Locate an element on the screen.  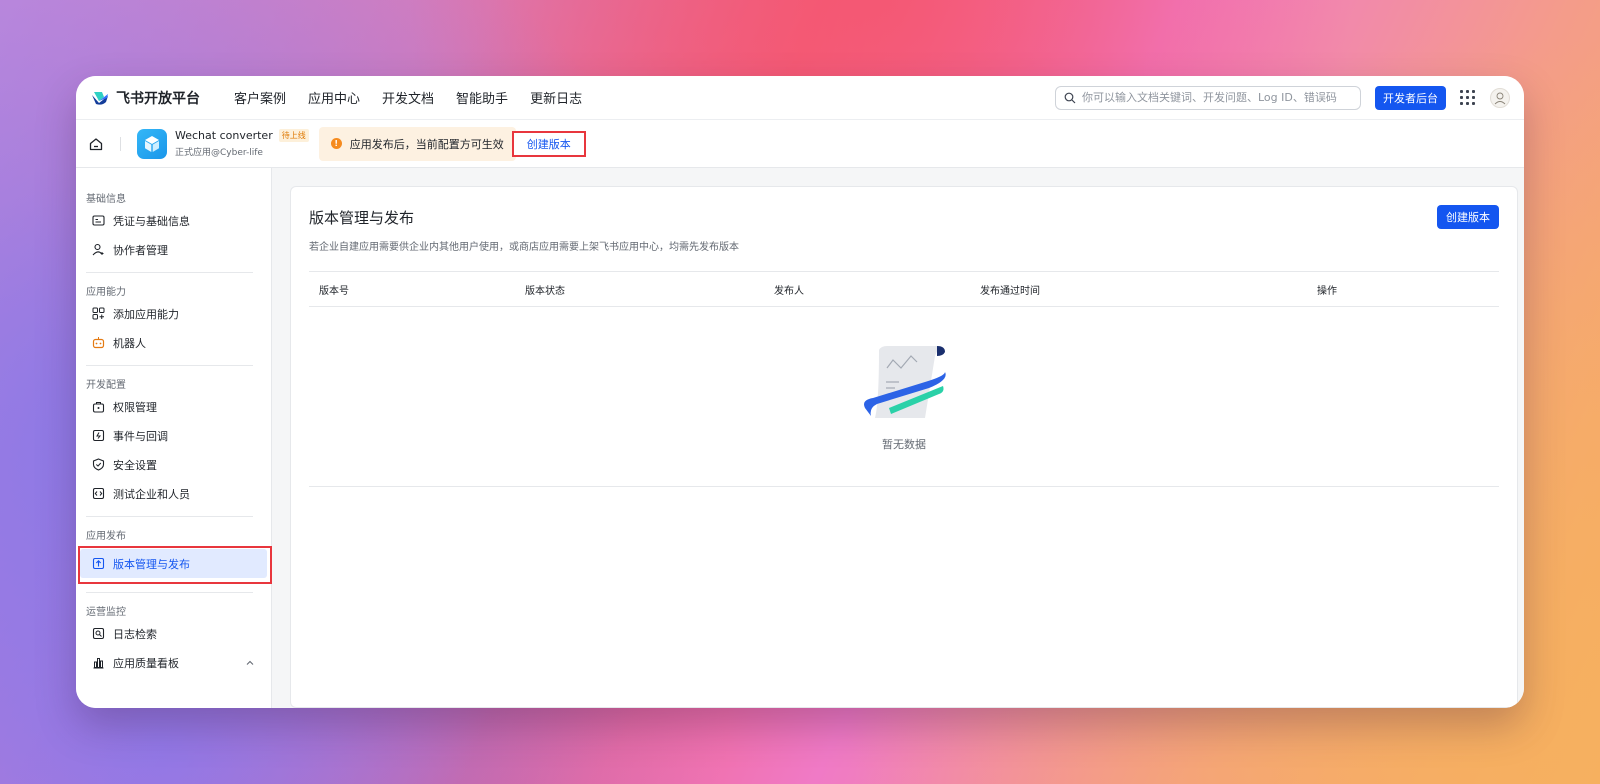
bar-chart-icon is located at coordinates (98, 663).